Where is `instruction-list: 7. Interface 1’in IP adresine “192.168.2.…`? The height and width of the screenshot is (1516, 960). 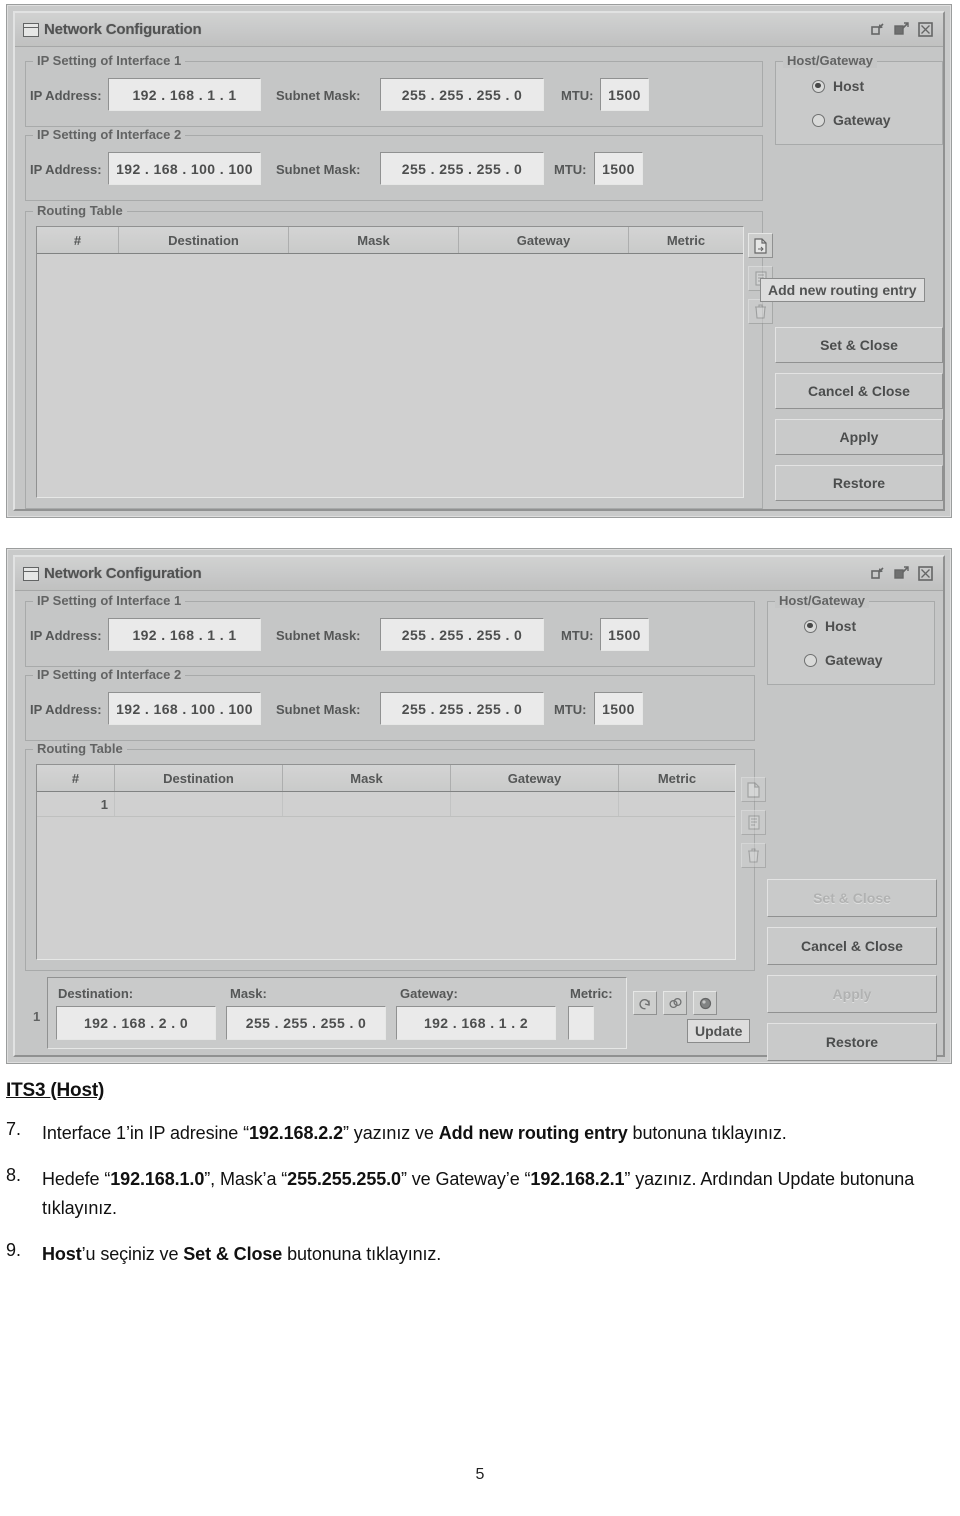 instruction-list: 7. Interface 1’in IP adresine “192.168.2.… is located at coordinates (480, 1194).